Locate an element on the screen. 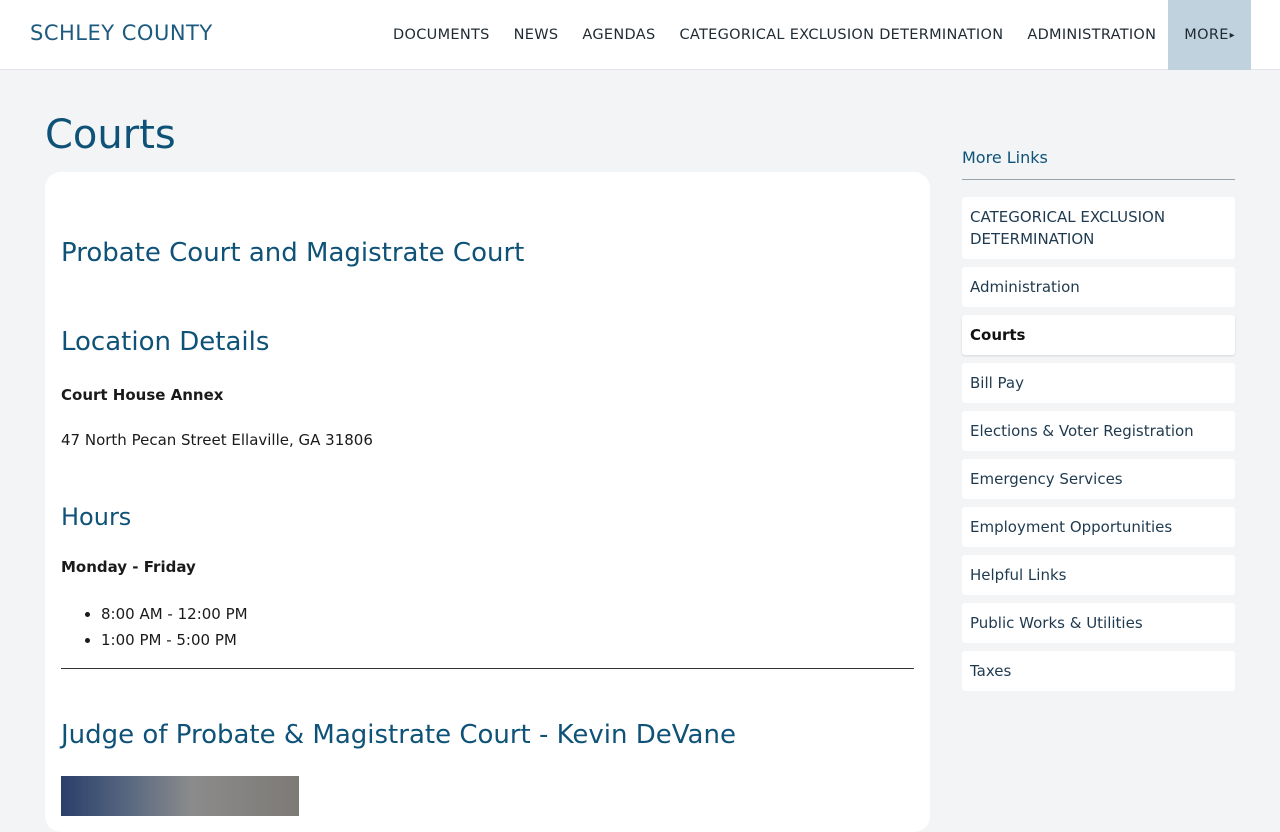 Image resolution: width=1280 pixels, height=832 pixels. sidebar-item-emergency-services: Emergency Services is located at coordinates (1098, 479).